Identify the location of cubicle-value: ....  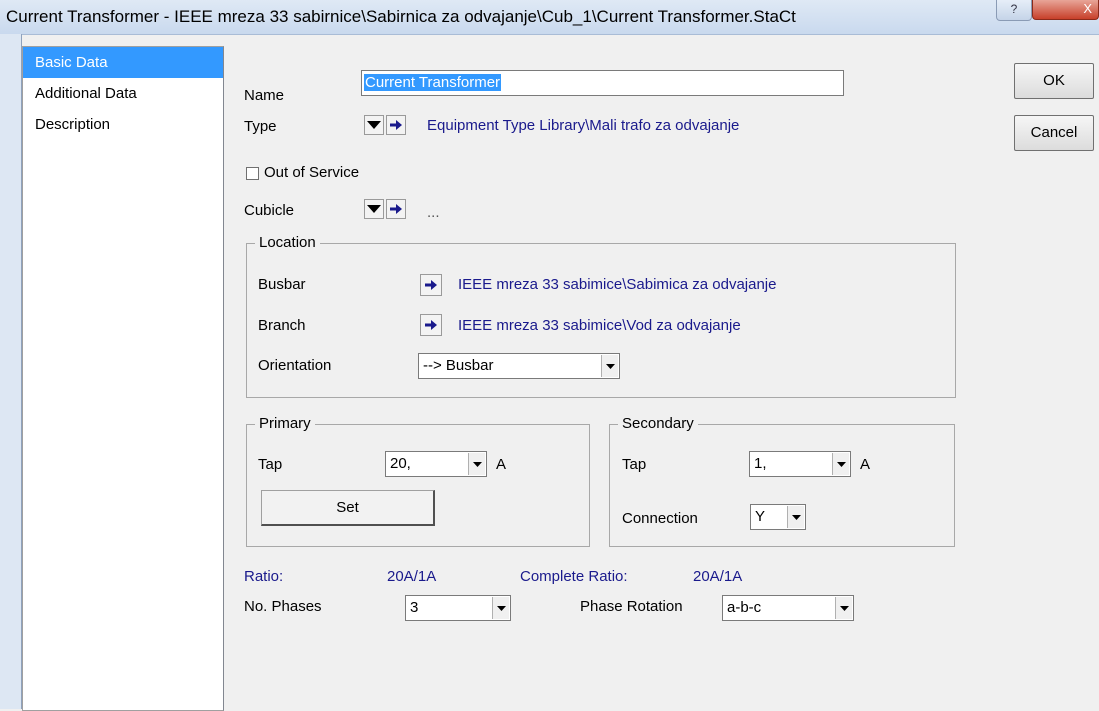
(433, 212).